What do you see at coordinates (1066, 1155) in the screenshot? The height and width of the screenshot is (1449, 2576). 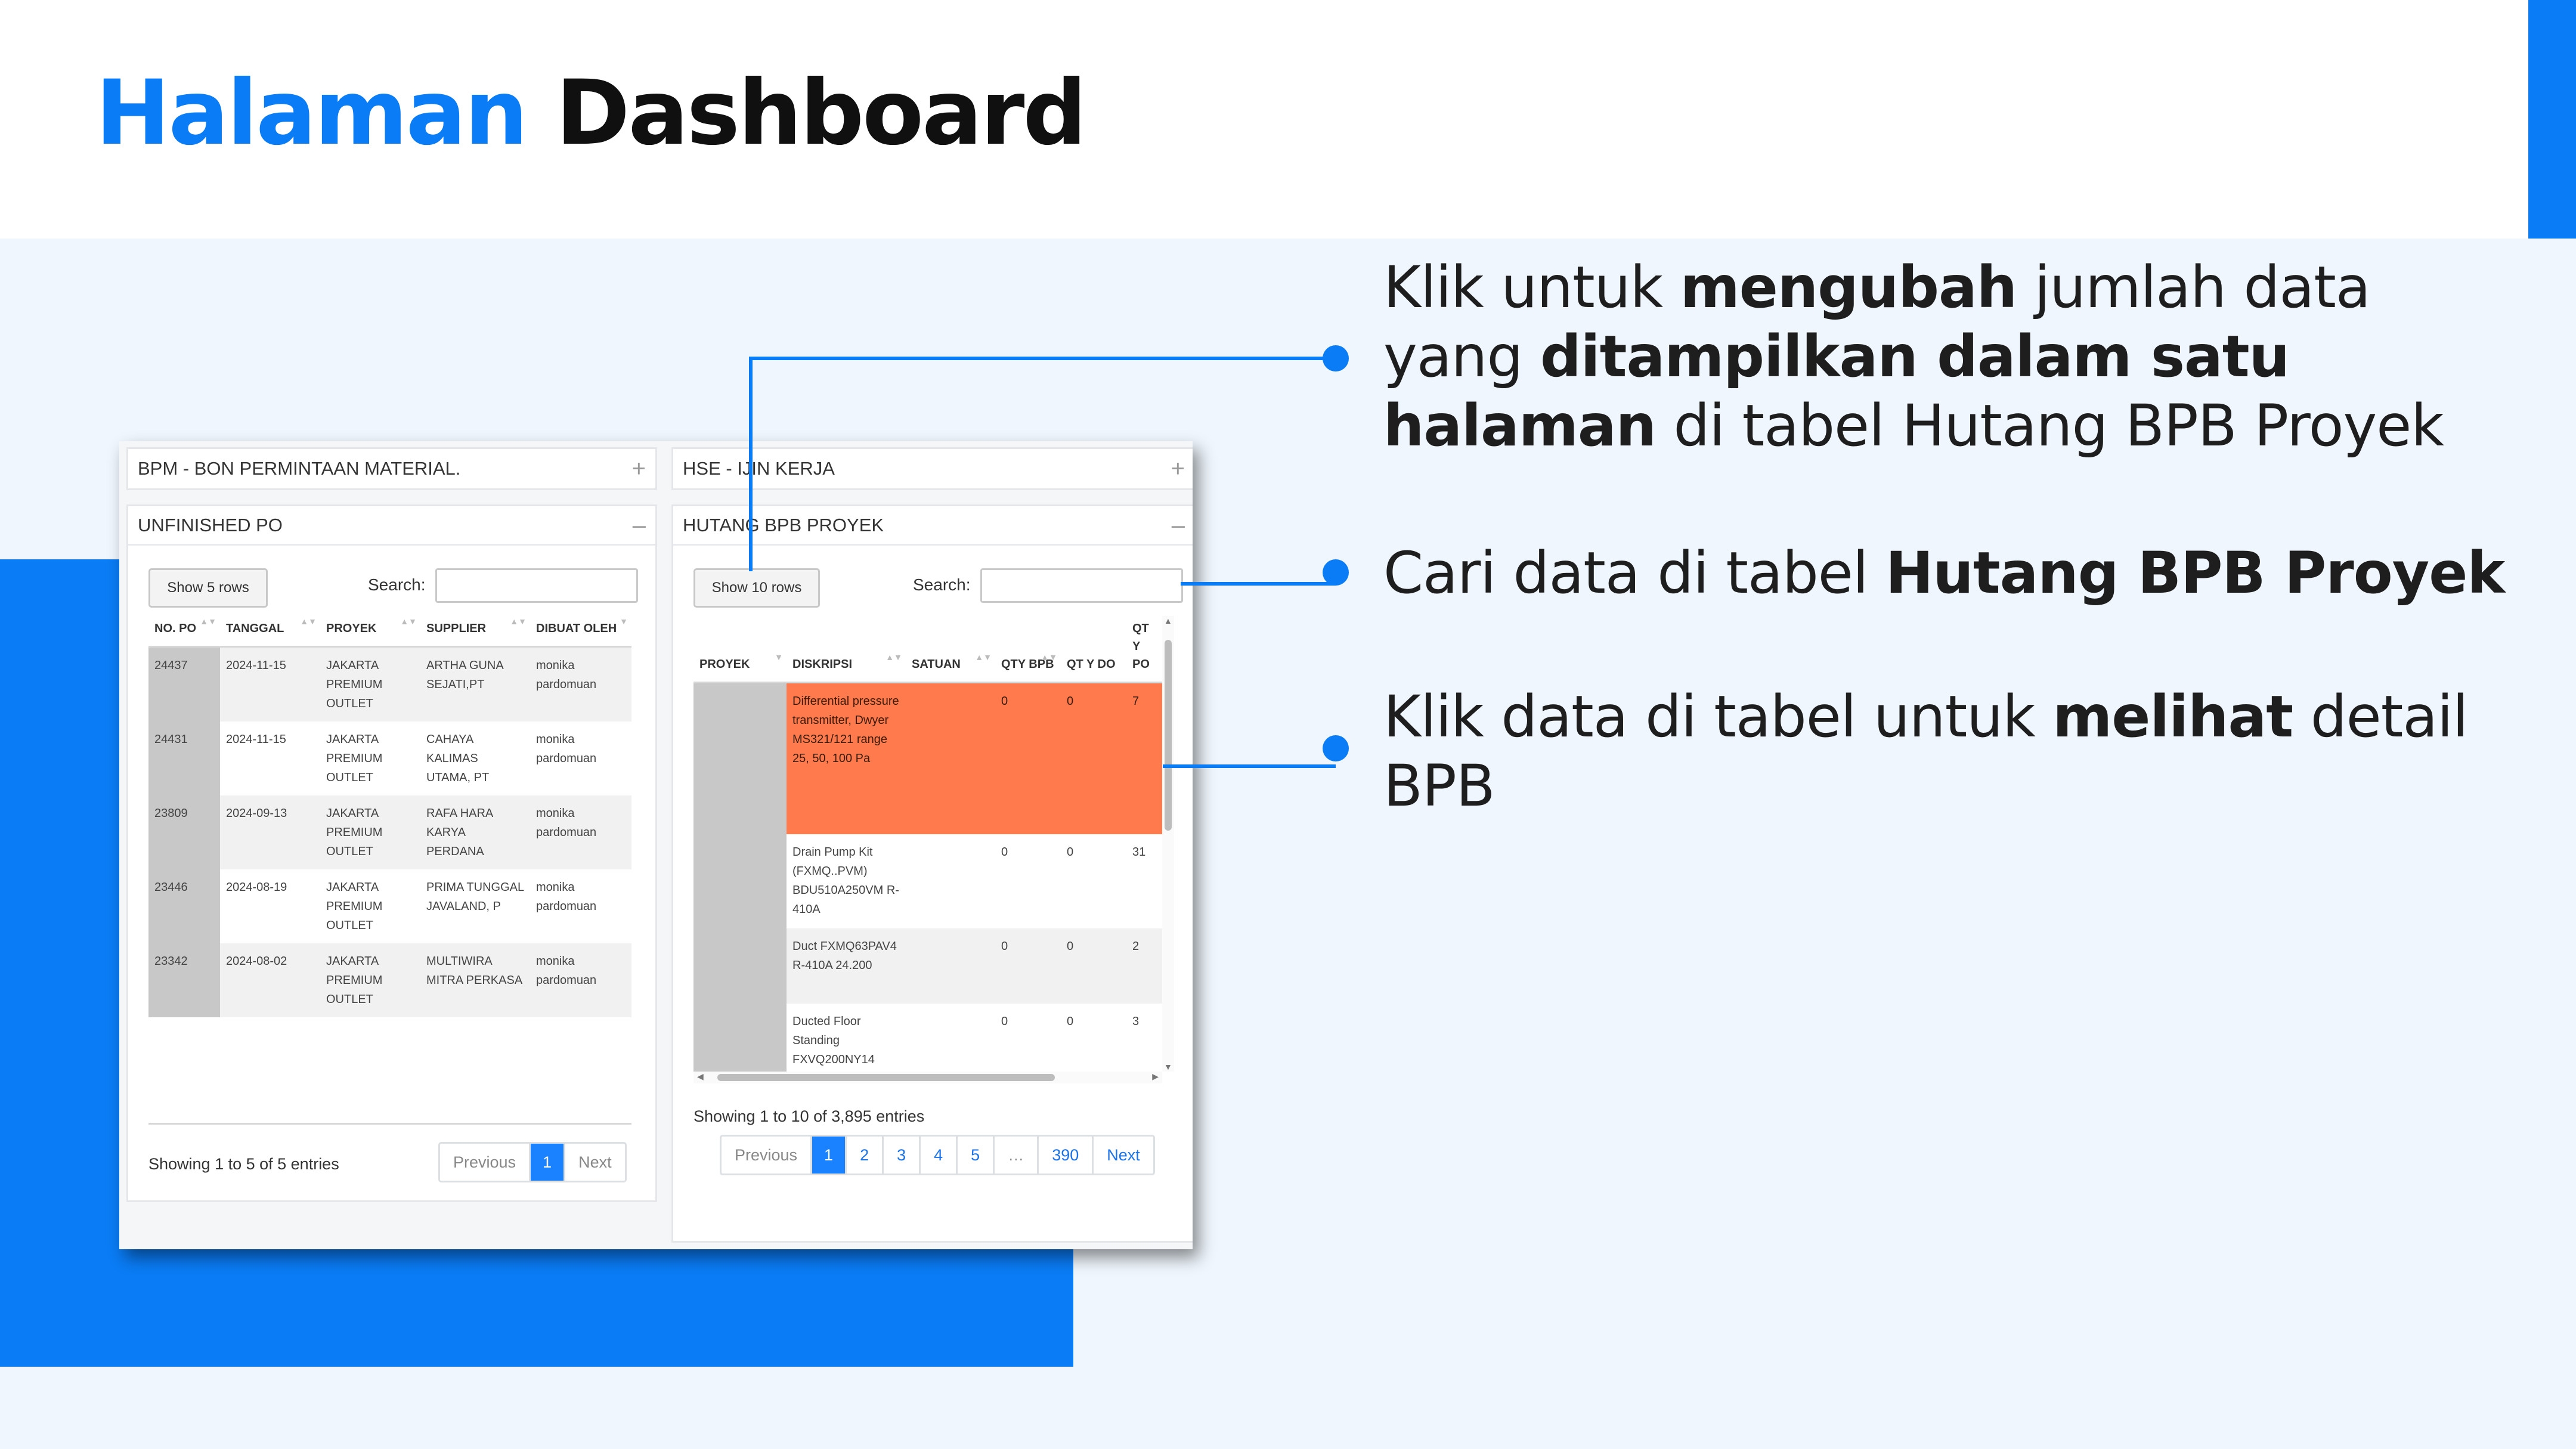 I see `page-button: 390` at bounding box center [1066, 1155].